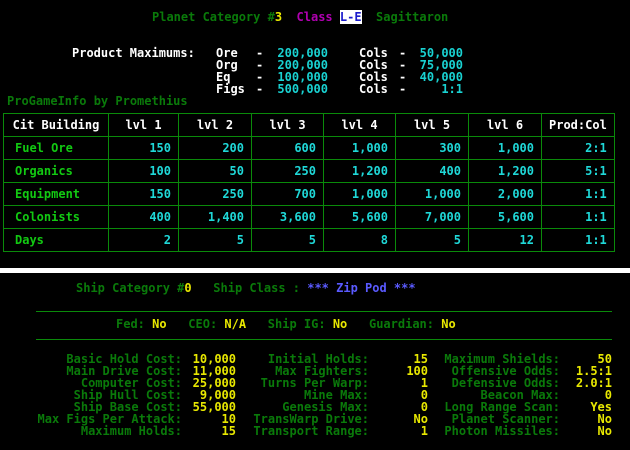  I want to click on ship-category-label: Ship Category #, so click(130, 288).